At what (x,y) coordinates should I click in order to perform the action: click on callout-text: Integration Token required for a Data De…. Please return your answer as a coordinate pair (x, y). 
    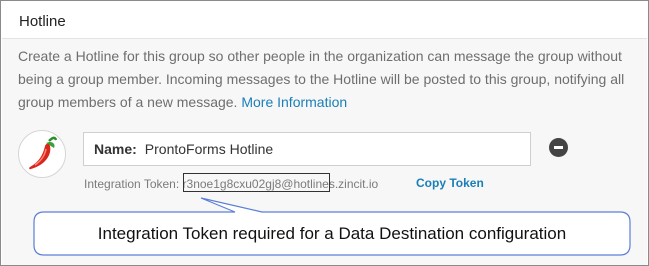
    Looking at the image, I should click on (332, 233).